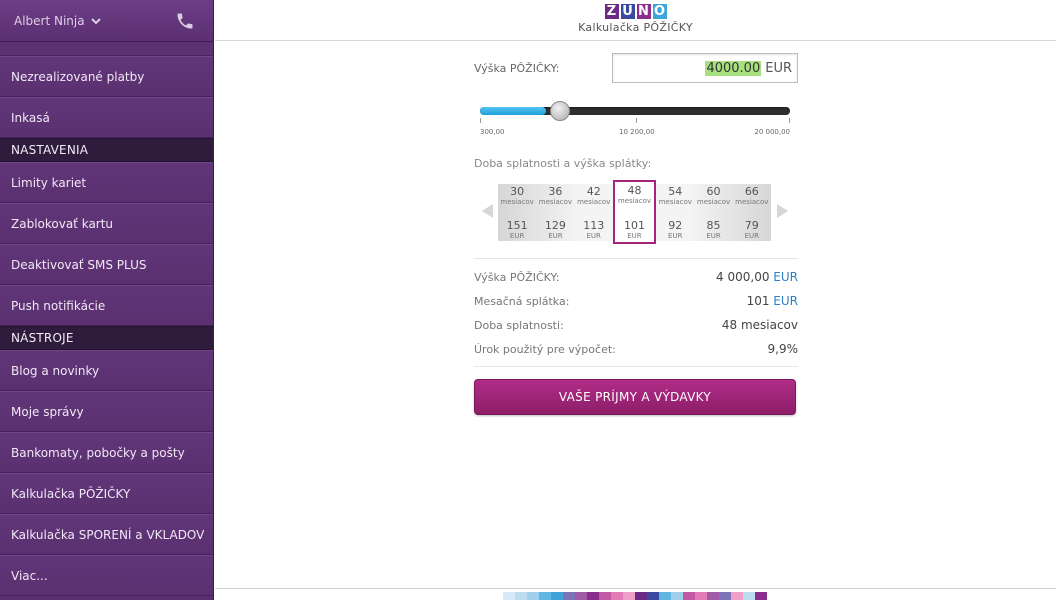  What do you see at coordinates (522, 301) in the screenshot?
I see `summary-label: Mesačná splátka:` at bounding box center [522, 301].